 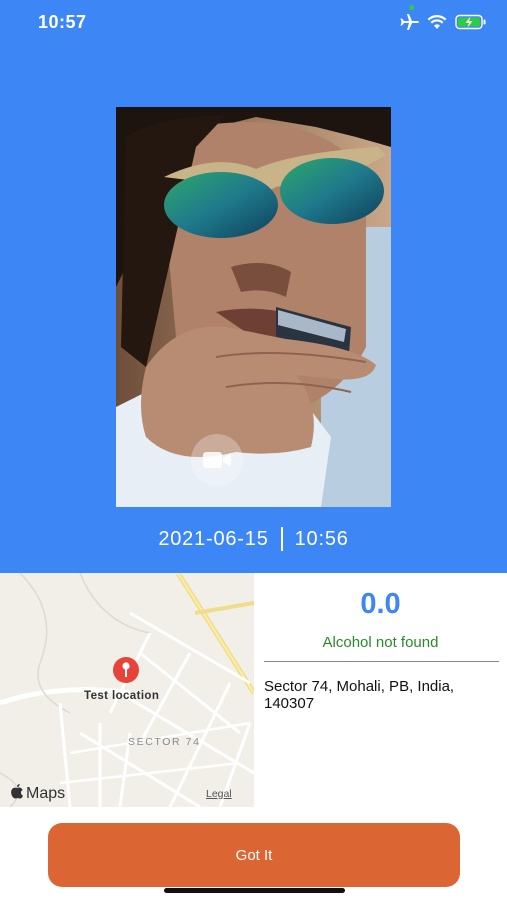 What do you see at coordinates (411, 7) in the screenshot?
I see `signal-indicator-dot` at bounding box center [411, 7].